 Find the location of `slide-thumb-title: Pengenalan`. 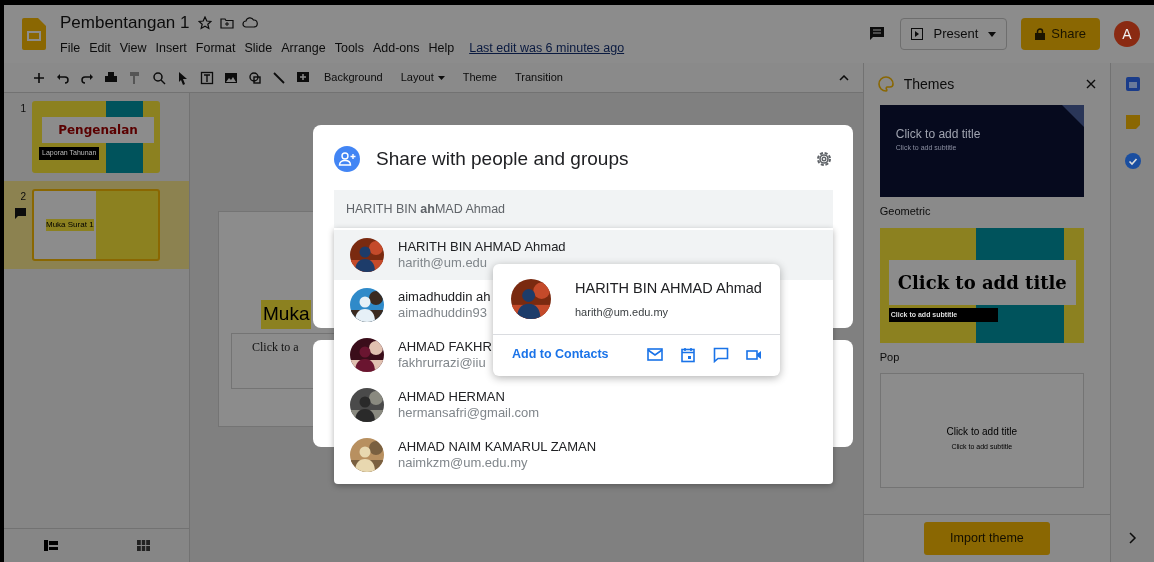

slide-thumb-title: Pengenalan is located at coordinates (98, 130).